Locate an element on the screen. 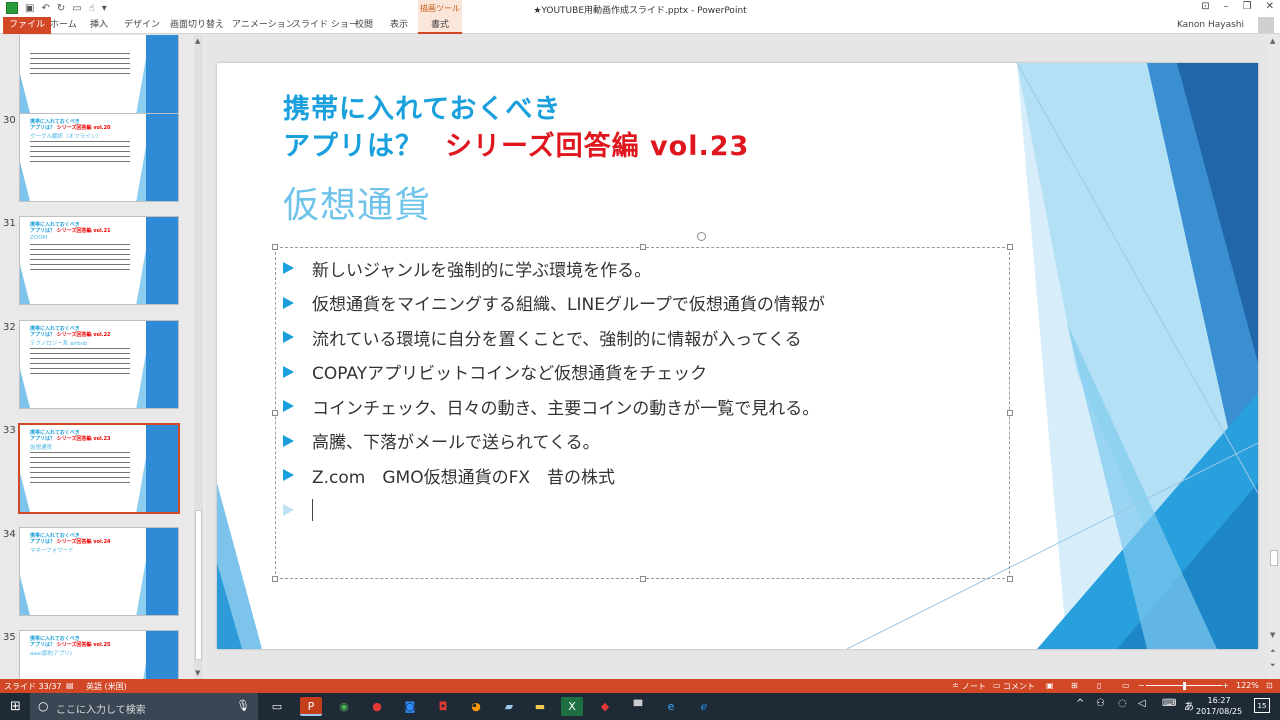 Image resolution: width=1280 pixels, height=720 pixels. user-name: Kanon Hayashi is located at coordinates (1210, 25).